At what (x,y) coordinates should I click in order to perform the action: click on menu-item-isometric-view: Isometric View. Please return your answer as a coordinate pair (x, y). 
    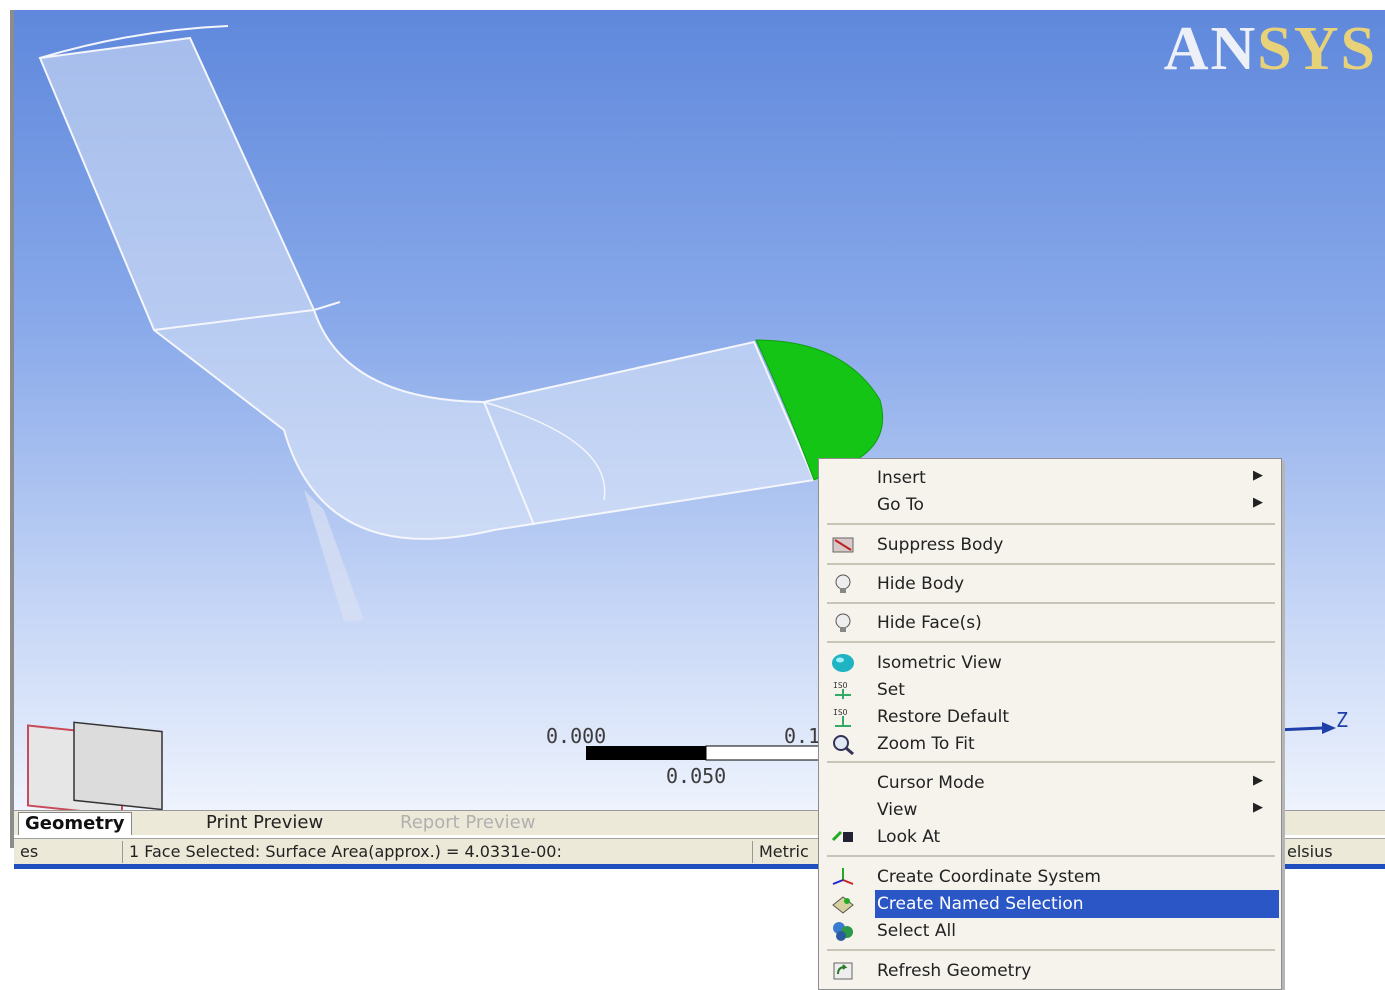
    Looking at the image, I should click on (1050, 663).